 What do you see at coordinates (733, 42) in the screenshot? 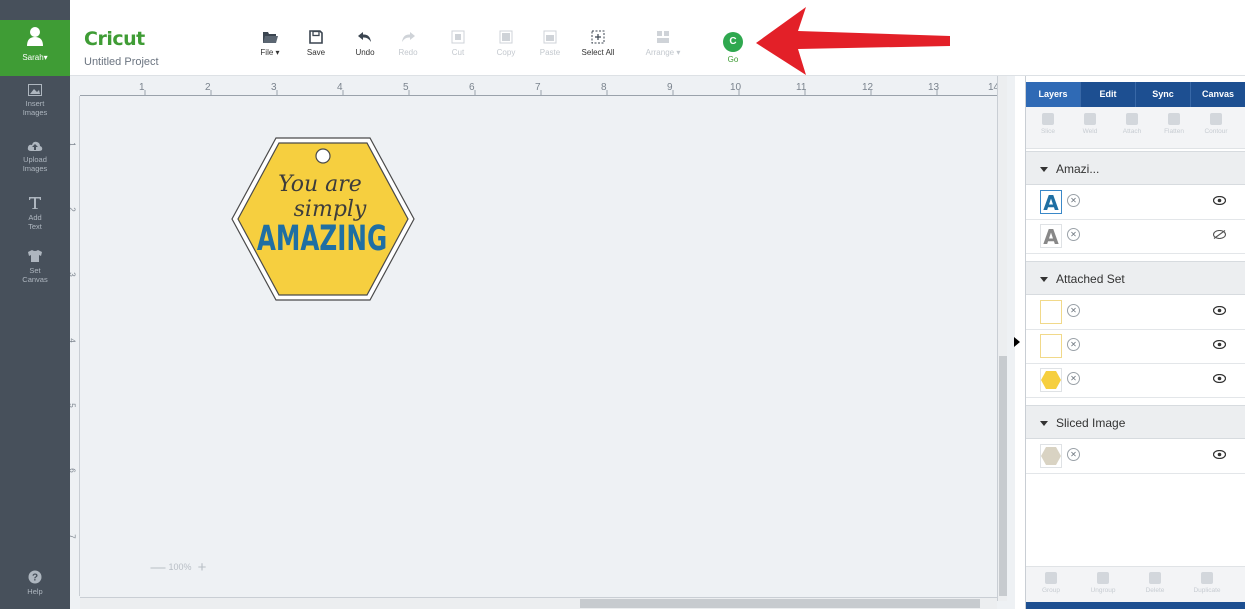
I see `go-icon: C` at bounding box center [733, 42].